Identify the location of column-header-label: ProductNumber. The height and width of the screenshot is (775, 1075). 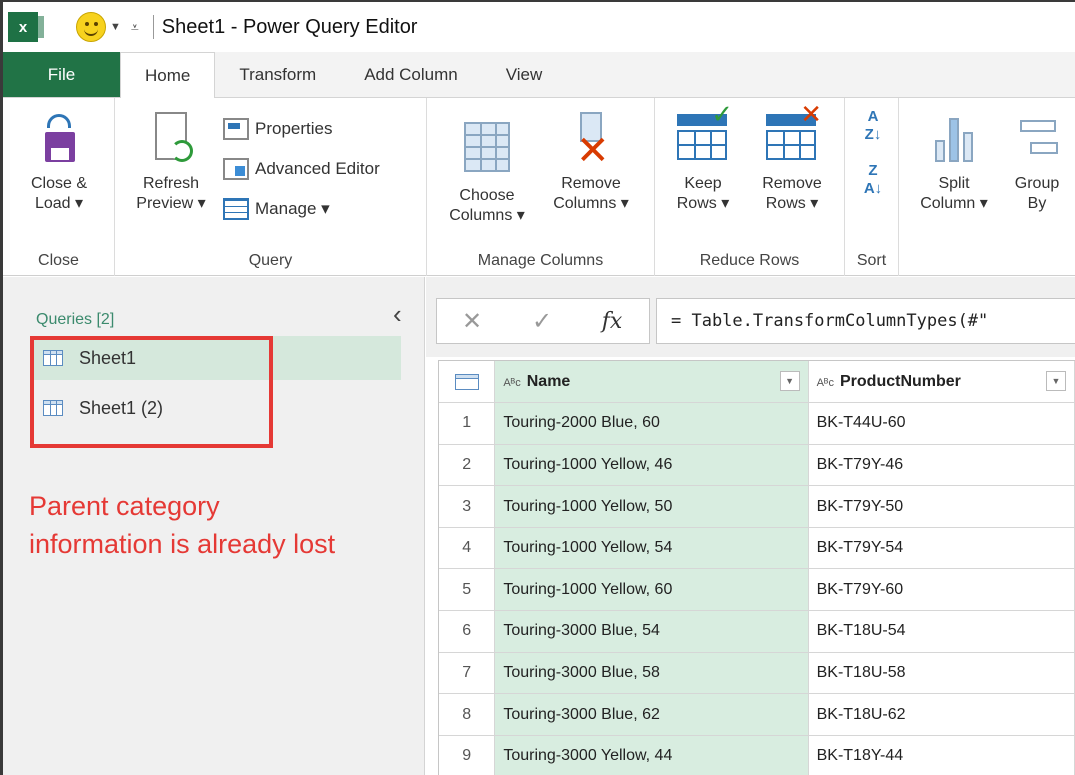
(900, 381).